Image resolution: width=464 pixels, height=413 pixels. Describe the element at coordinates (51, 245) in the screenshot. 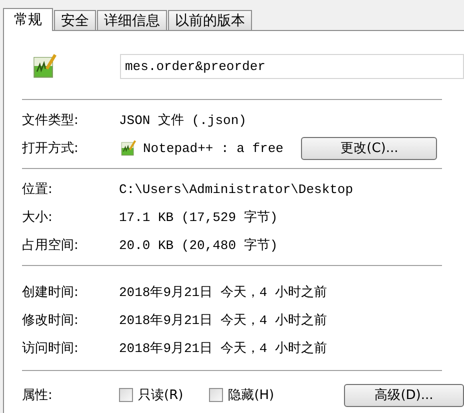

I see `property-label: 占用空间:` at that location.